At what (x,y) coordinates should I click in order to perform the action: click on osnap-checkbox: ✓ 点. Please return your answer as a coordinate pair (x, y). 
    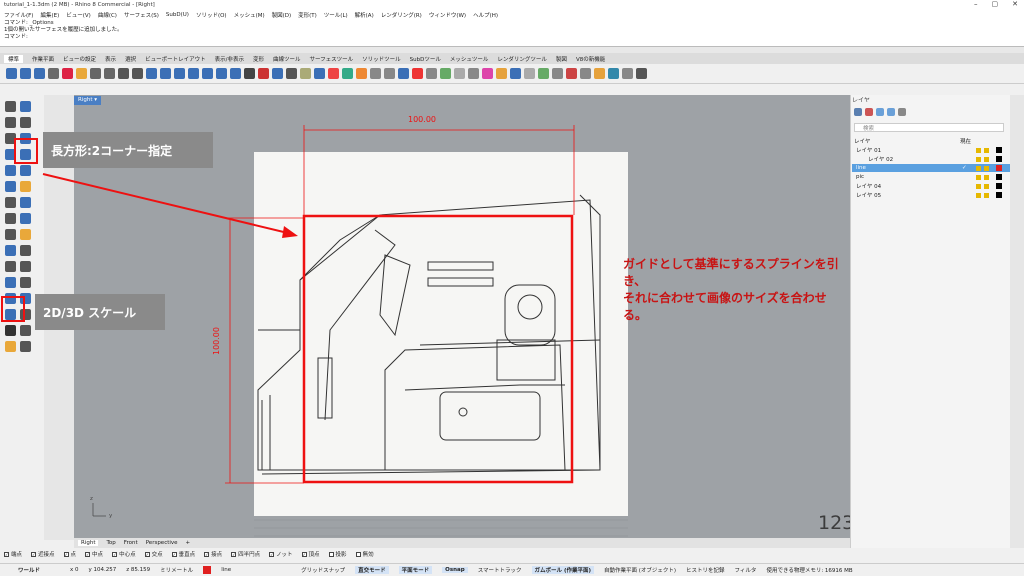
    Looking at the image, I should click on (69, 554).